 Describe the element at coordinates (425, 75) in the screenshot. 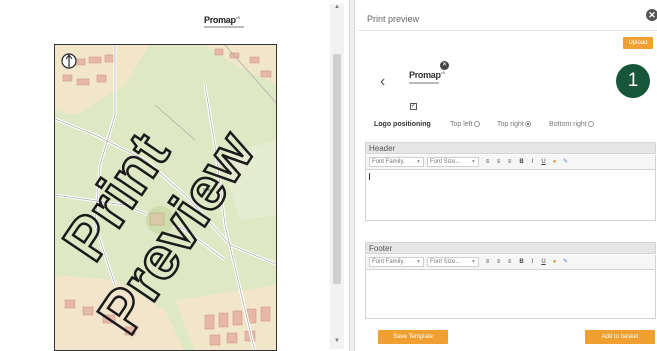

I see `logo-brand-text: Promap` at that location.